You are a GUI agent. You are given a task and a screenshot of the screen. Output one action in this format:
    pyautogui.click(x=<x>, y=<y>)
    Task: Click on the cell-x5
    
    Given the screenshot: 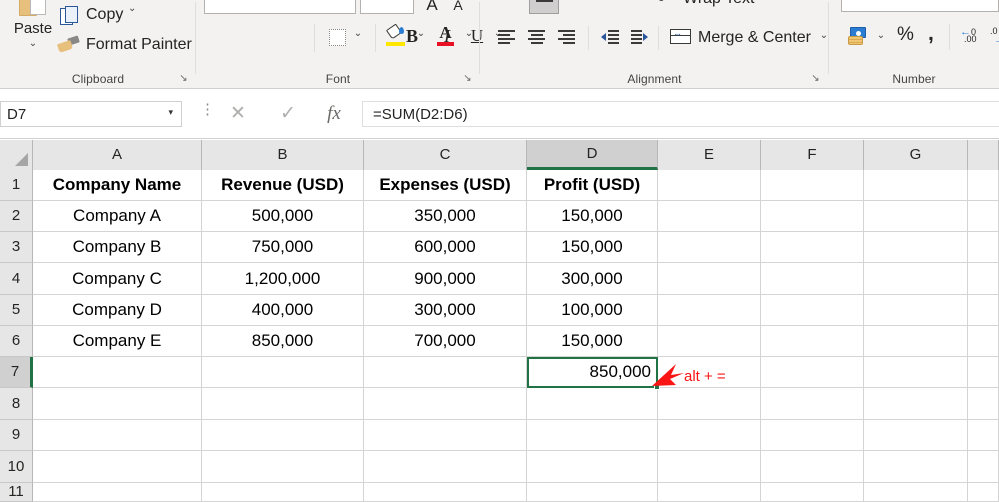 What is the action you would take?
    pyautogui.click(x=983, y=310)
    